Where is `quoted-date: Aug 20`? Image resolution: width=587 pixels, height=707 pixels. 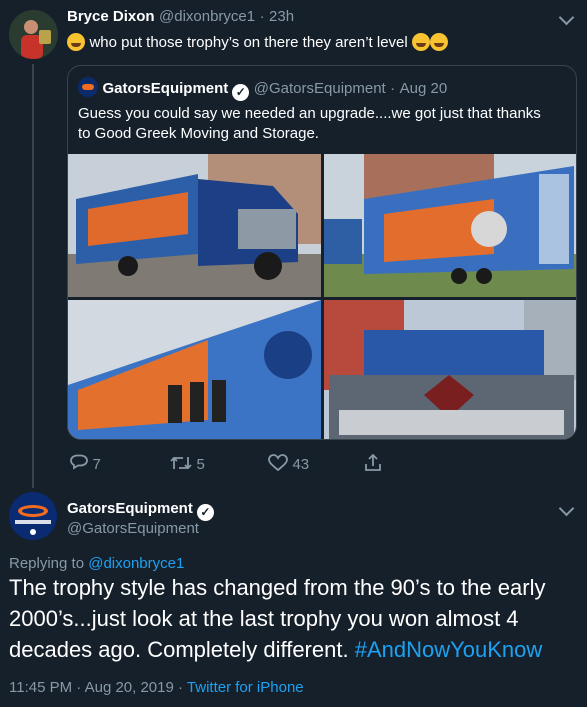
quoted-date: Aug 20 is located at coordinates (423, 88).